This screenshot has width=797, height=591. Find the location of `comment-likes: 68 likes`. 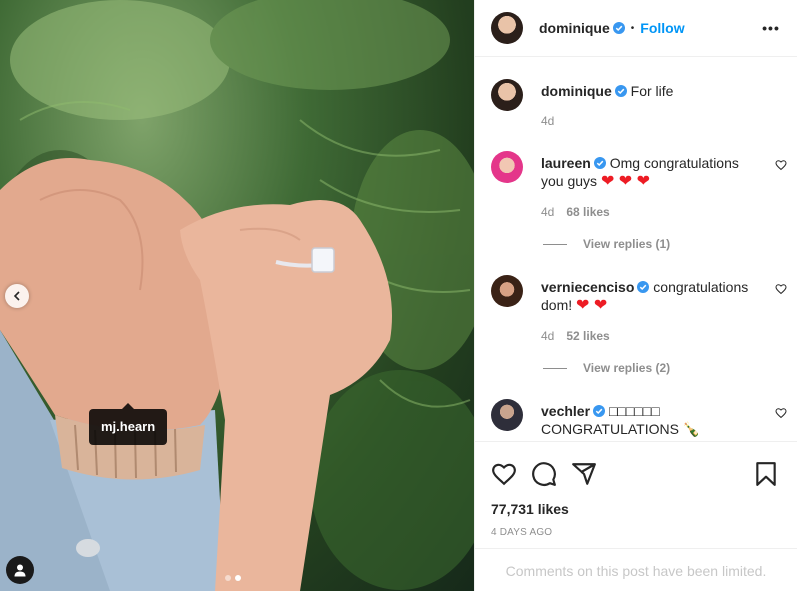

comment-likes: 68 likes is located at coordinates (587, 212).